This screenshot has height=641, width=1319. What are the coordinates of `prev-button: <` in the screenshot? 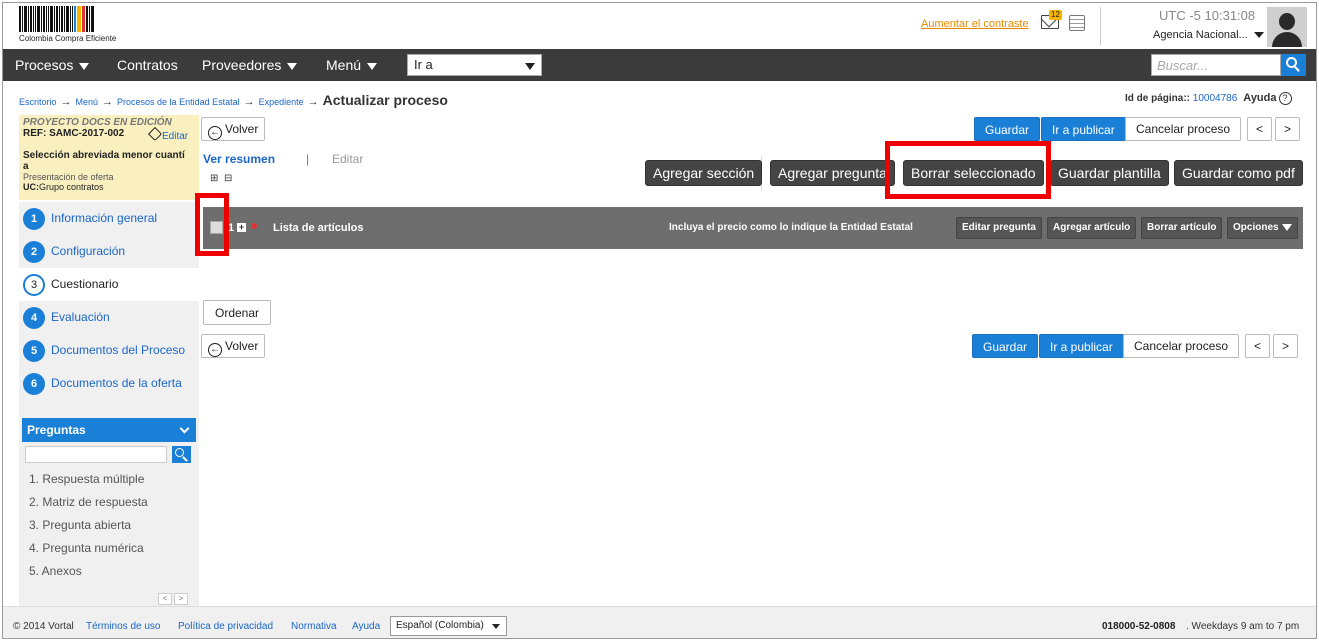 It's located at (1260, 129).